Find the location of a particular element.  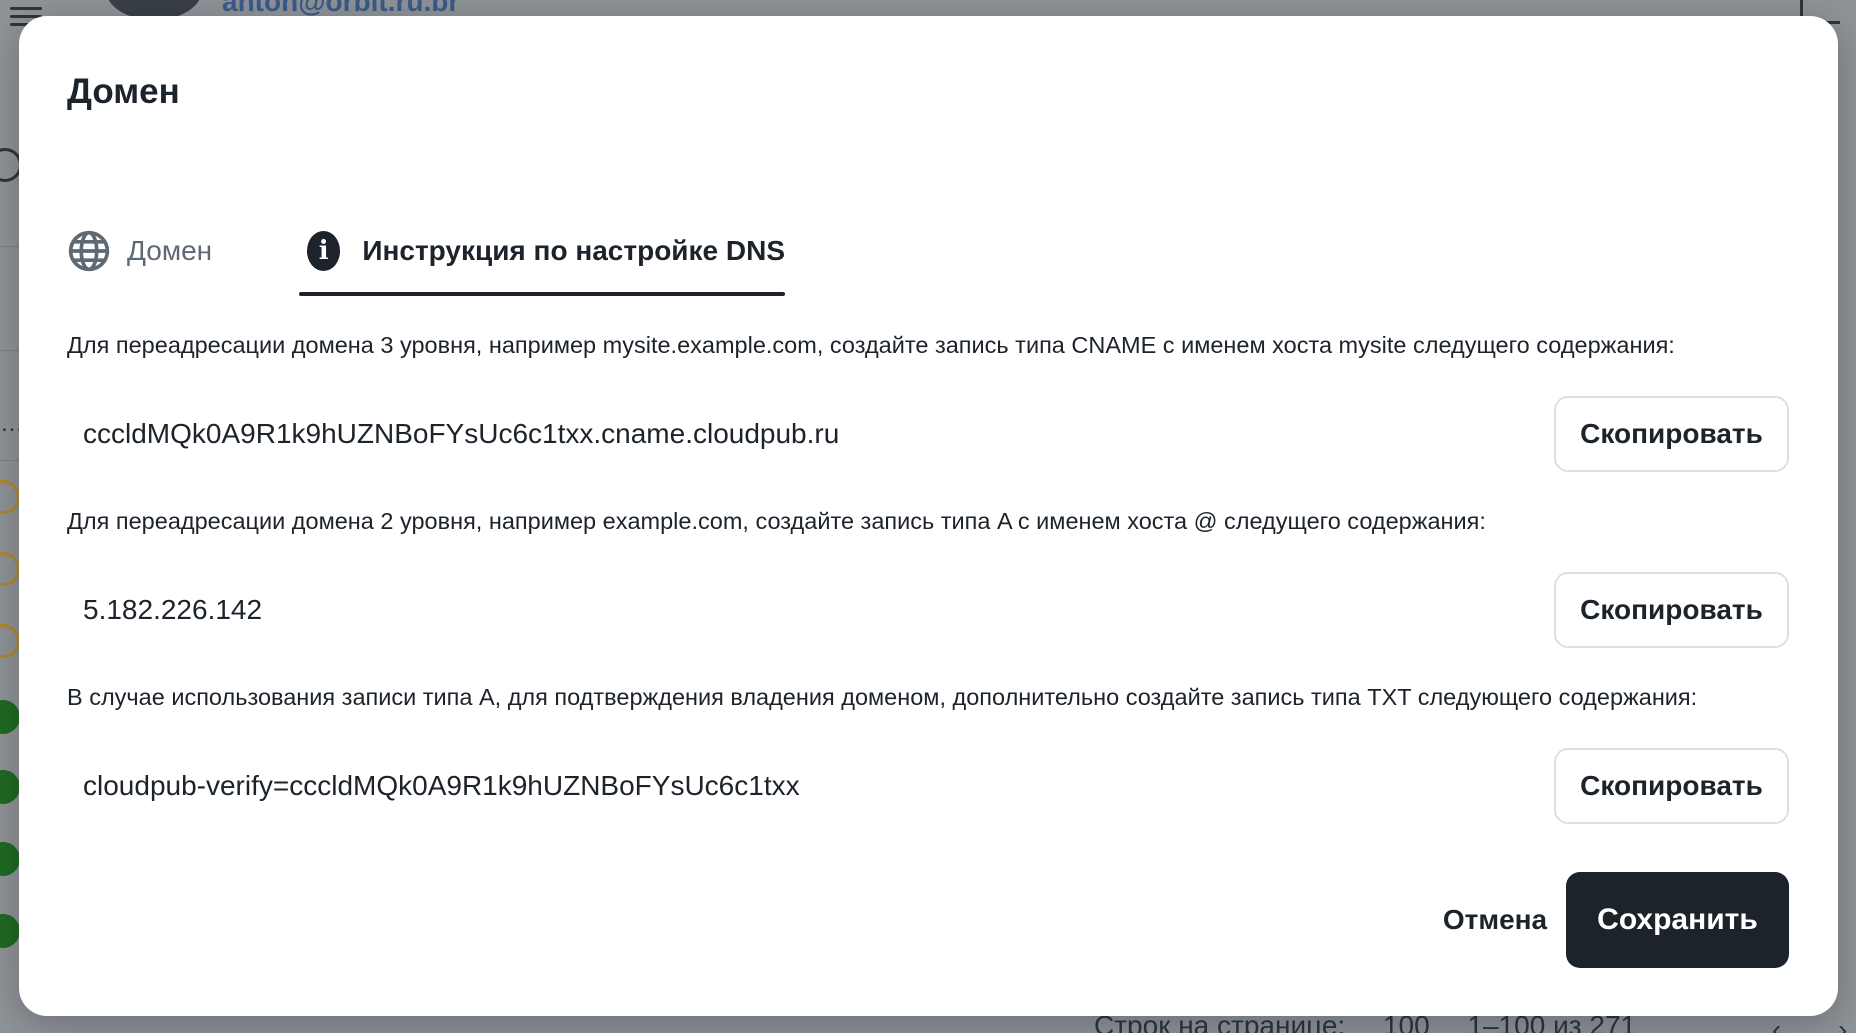

chevron-right-icon: › is located at coordinates (1842, 1023).